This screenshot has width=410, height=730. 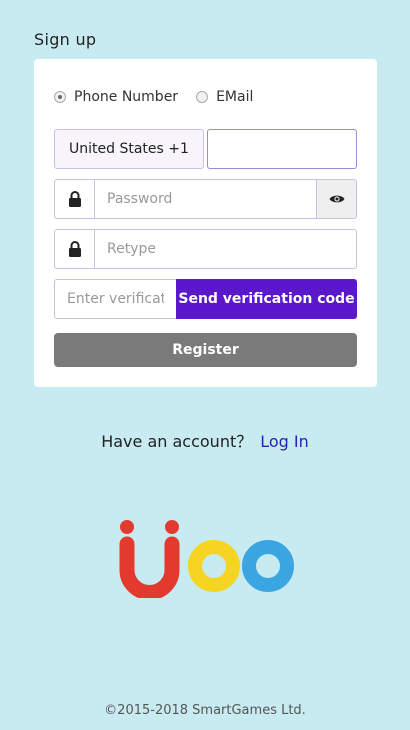 I want to click on logo-u, so click(x=149, y=567).